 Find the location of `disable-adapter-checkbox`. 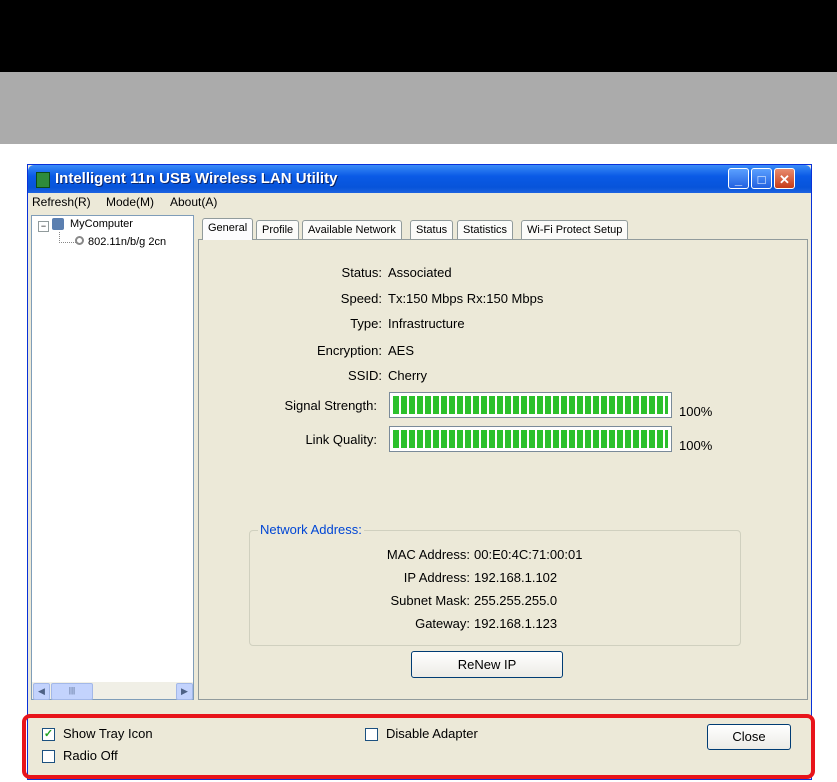

disable-adapter-checkbox is located at coordinates (371, 734).